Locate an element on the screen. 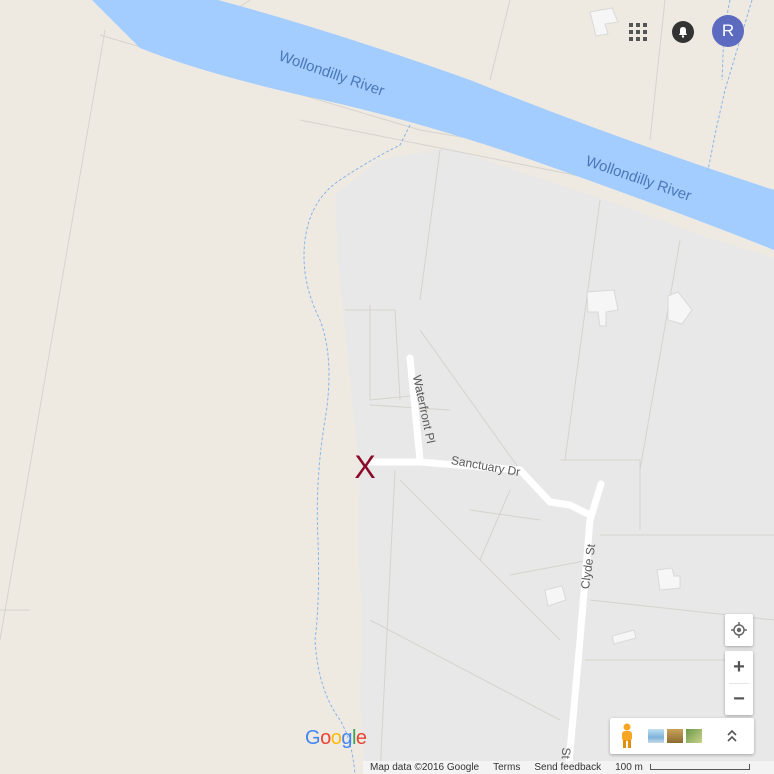 The image size is (774, 774). zoom-divider is located at coordinates (739, 683).